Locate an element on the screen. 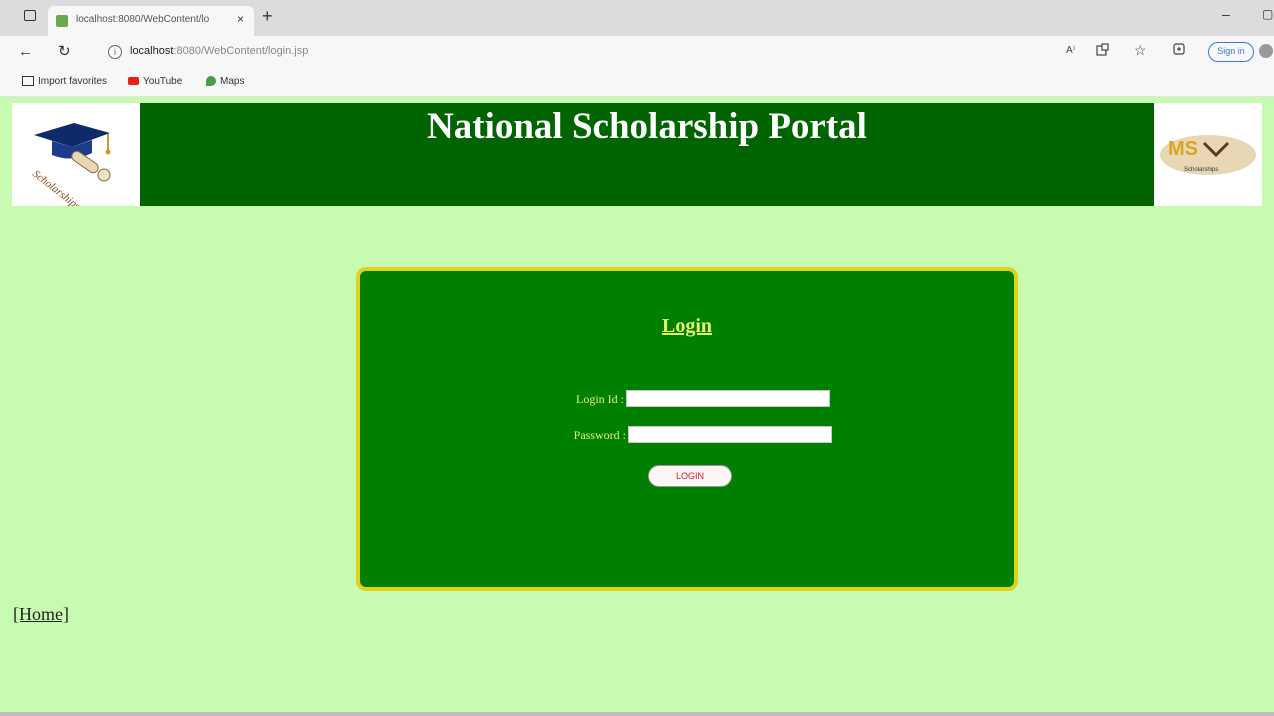  left-logo-text: Scholarships is located at coordinates (56, 187).